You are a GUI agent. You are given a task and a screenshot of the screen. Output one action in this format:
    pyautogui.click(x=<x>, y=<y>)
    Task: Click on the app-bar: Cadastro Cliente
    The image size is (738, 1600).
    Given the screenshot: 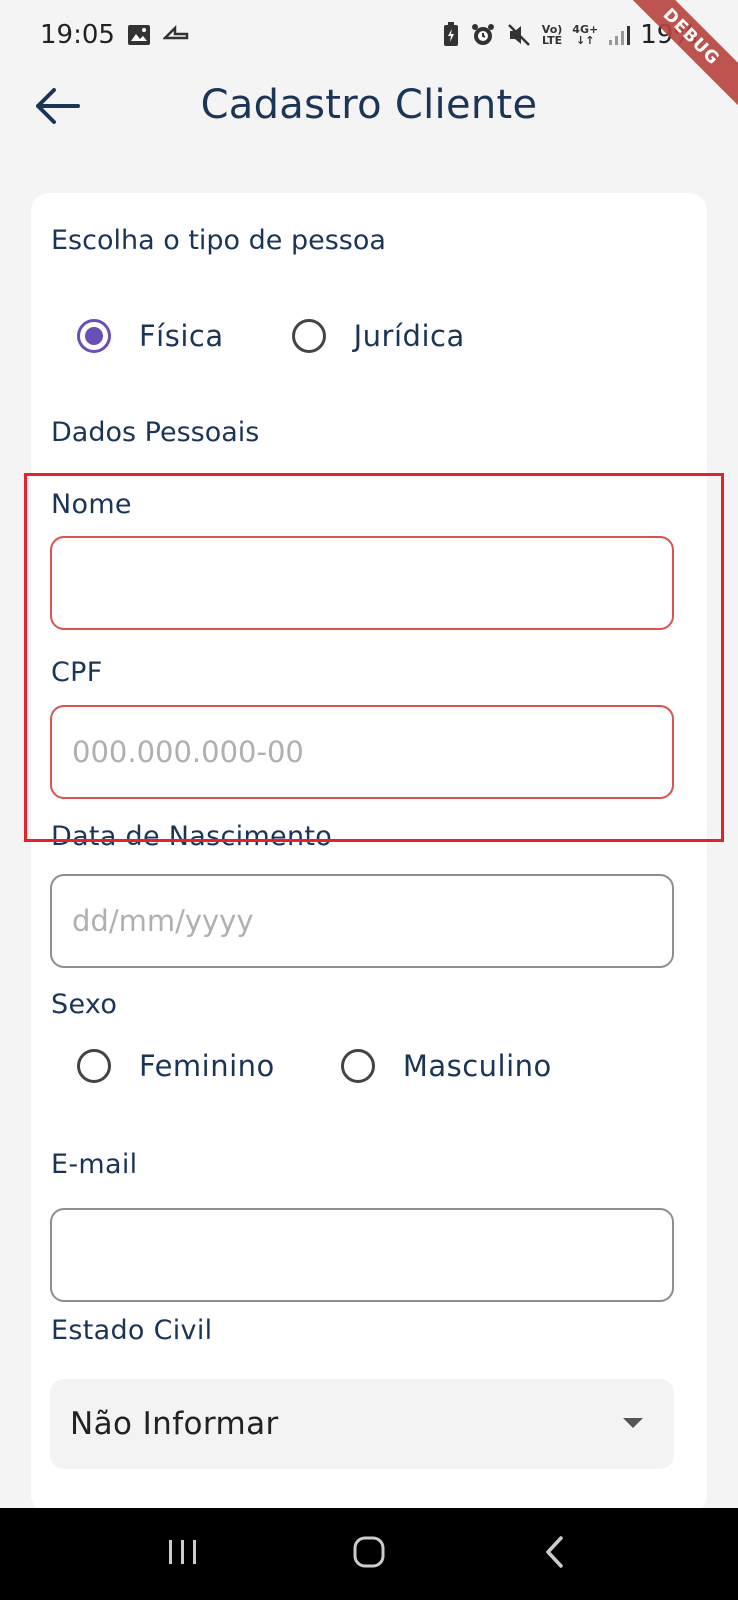 What is the action you would take?
    pyautogui.click(x=369, y=125)
    